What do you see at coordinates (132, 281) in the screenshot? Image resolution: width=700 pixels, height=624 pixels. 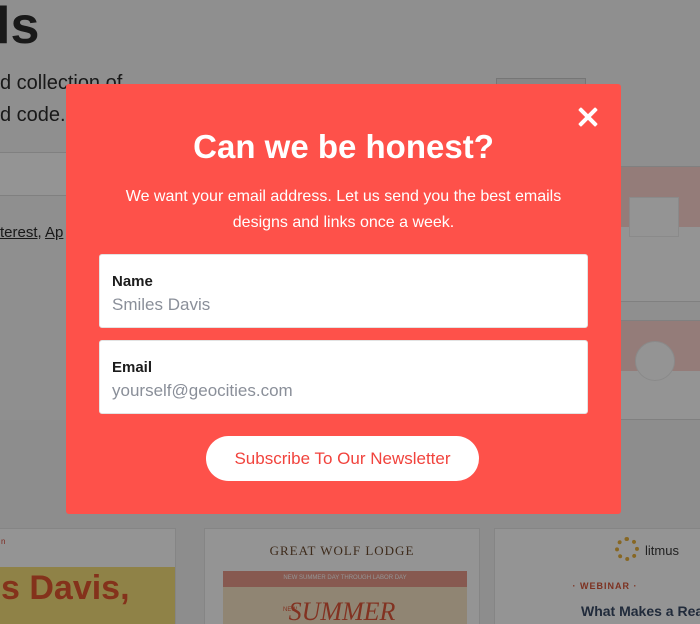 I see `name-field-label: Name` at bounding box center [132, 281].